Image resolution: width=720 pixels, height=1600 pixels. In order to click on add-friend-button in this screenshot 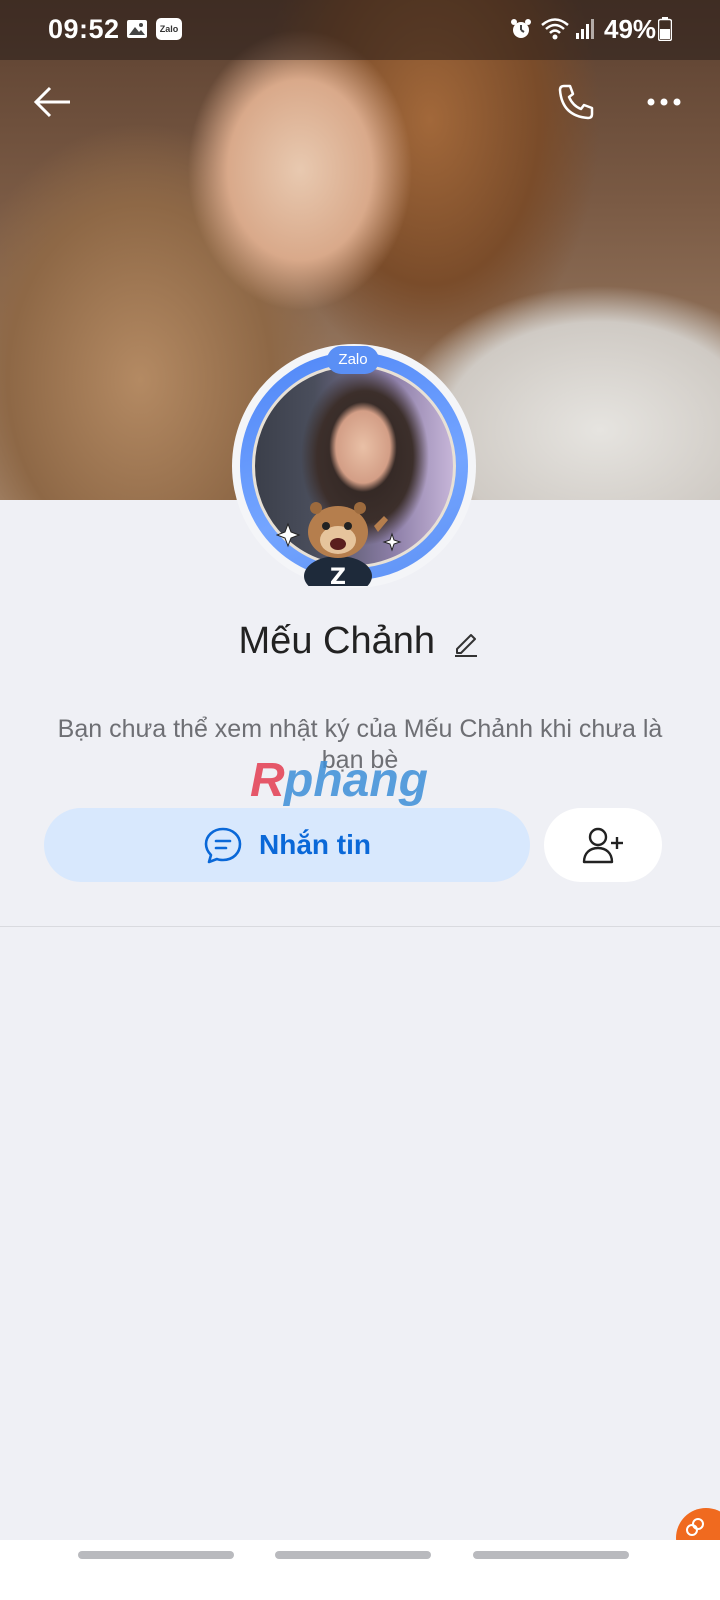, I will do `click(603, 845)`.